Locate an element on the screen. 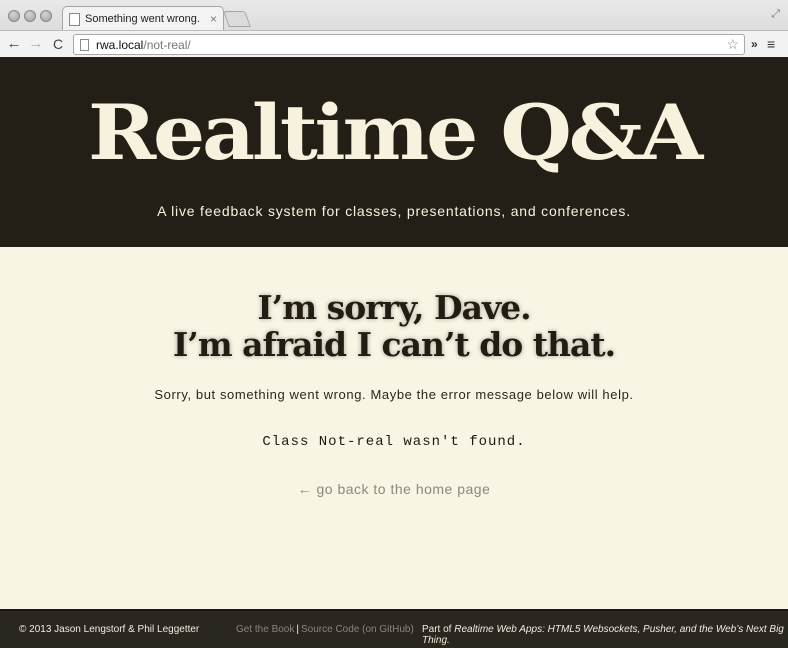  extensions-chevron-icon: » is located at coordinates (754, 44).